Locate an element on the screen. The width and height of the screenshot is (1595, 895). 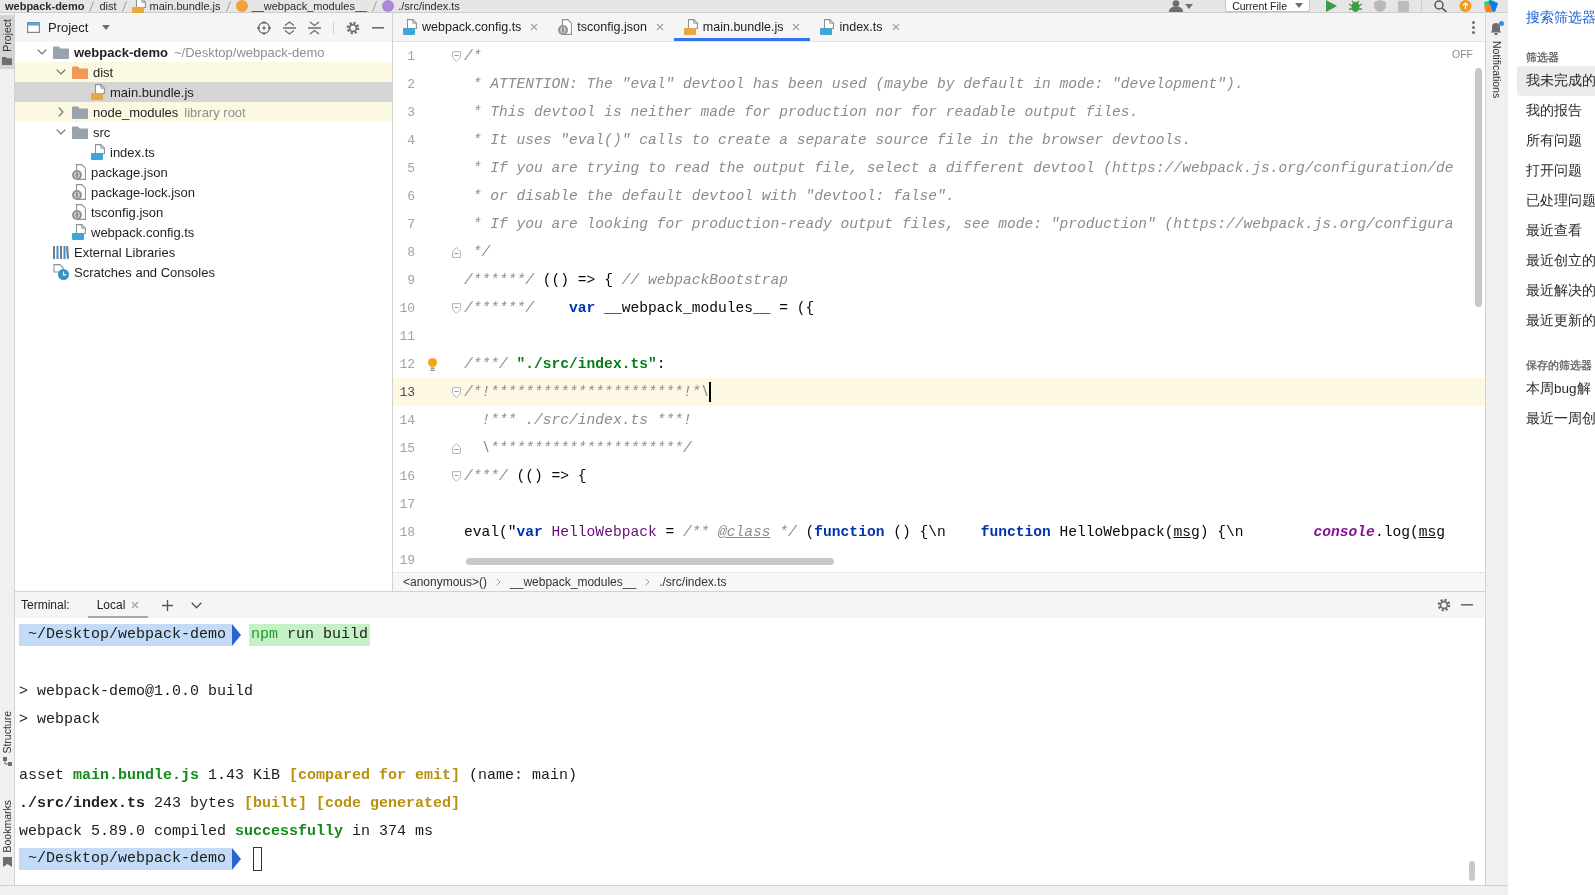
tree-item-label: package-lock.json is located at coordinates (143, 192).